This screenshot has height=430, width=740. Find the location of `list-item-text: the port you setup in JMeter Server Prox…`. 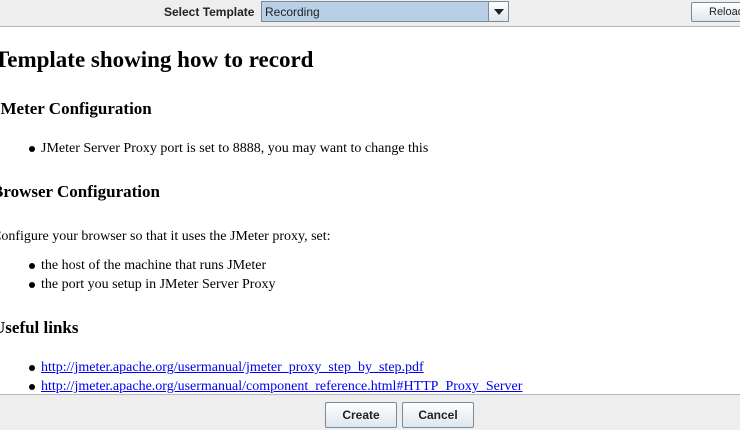

list-item-text: the port you setup in JMeter Server Prox… is located at coordinates (158, 284).